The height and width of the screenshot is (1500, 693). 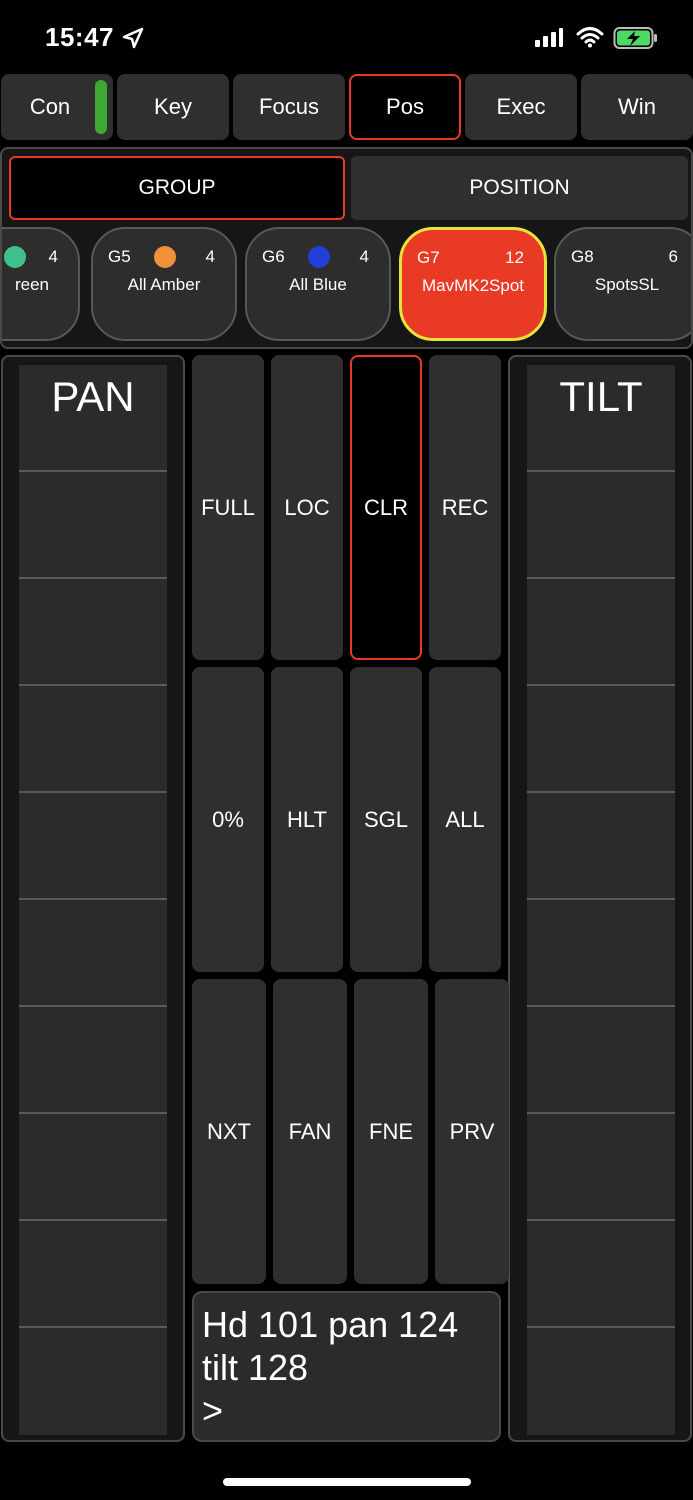 What do you see at coordinates (79, 37) in the screenshot?
I see `status-time: 15:47` at bounding box center [79, 37].